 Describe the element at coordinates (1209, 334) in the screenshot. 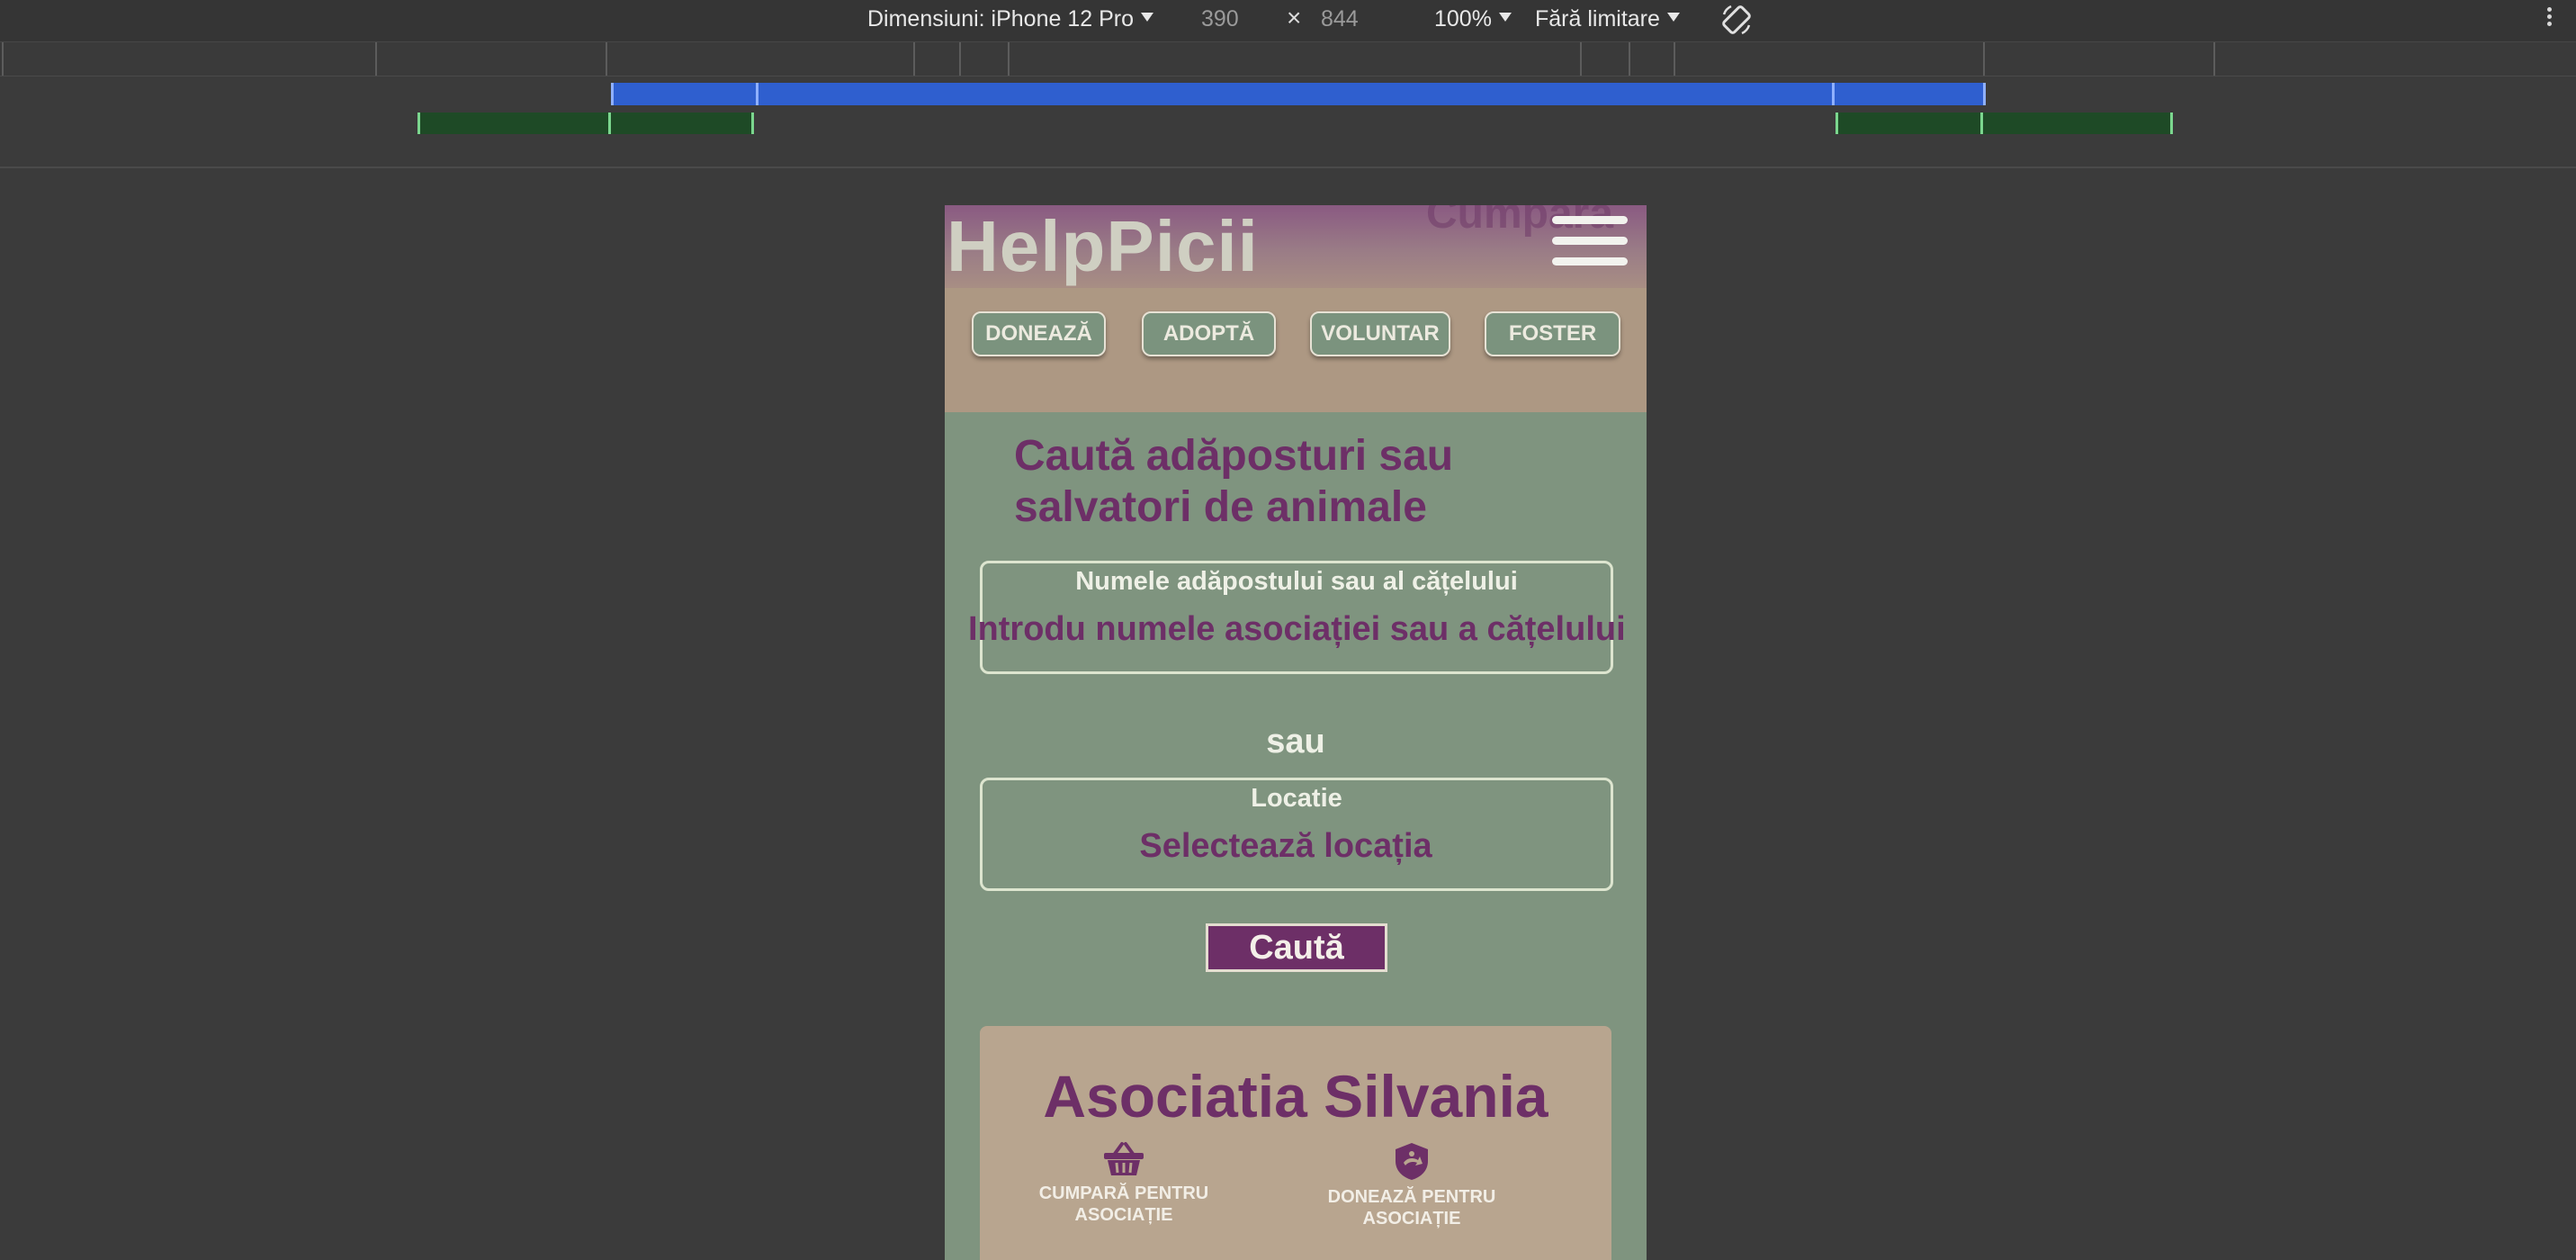

I see `adopt-nav-button: ADOPTĂ` at that location.